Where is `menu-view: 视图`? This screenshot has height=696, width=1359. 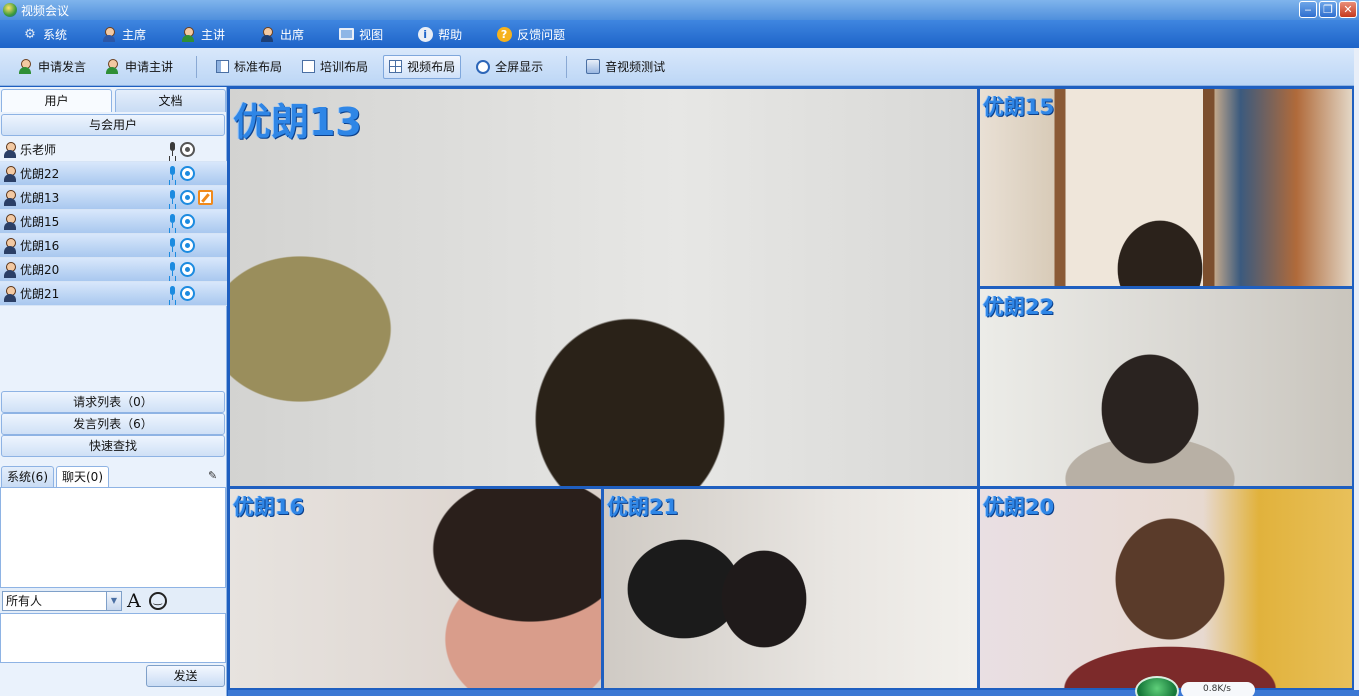
menu-view: 视图 is located at coordinates (360, 34).